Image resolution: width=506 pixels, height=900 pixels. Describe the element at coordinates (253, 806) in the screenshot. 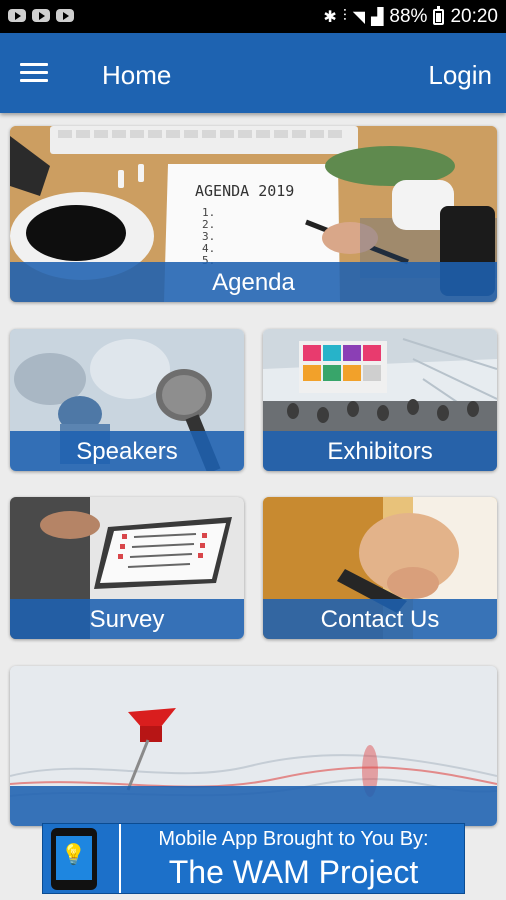

I see `tile-label` at that location.